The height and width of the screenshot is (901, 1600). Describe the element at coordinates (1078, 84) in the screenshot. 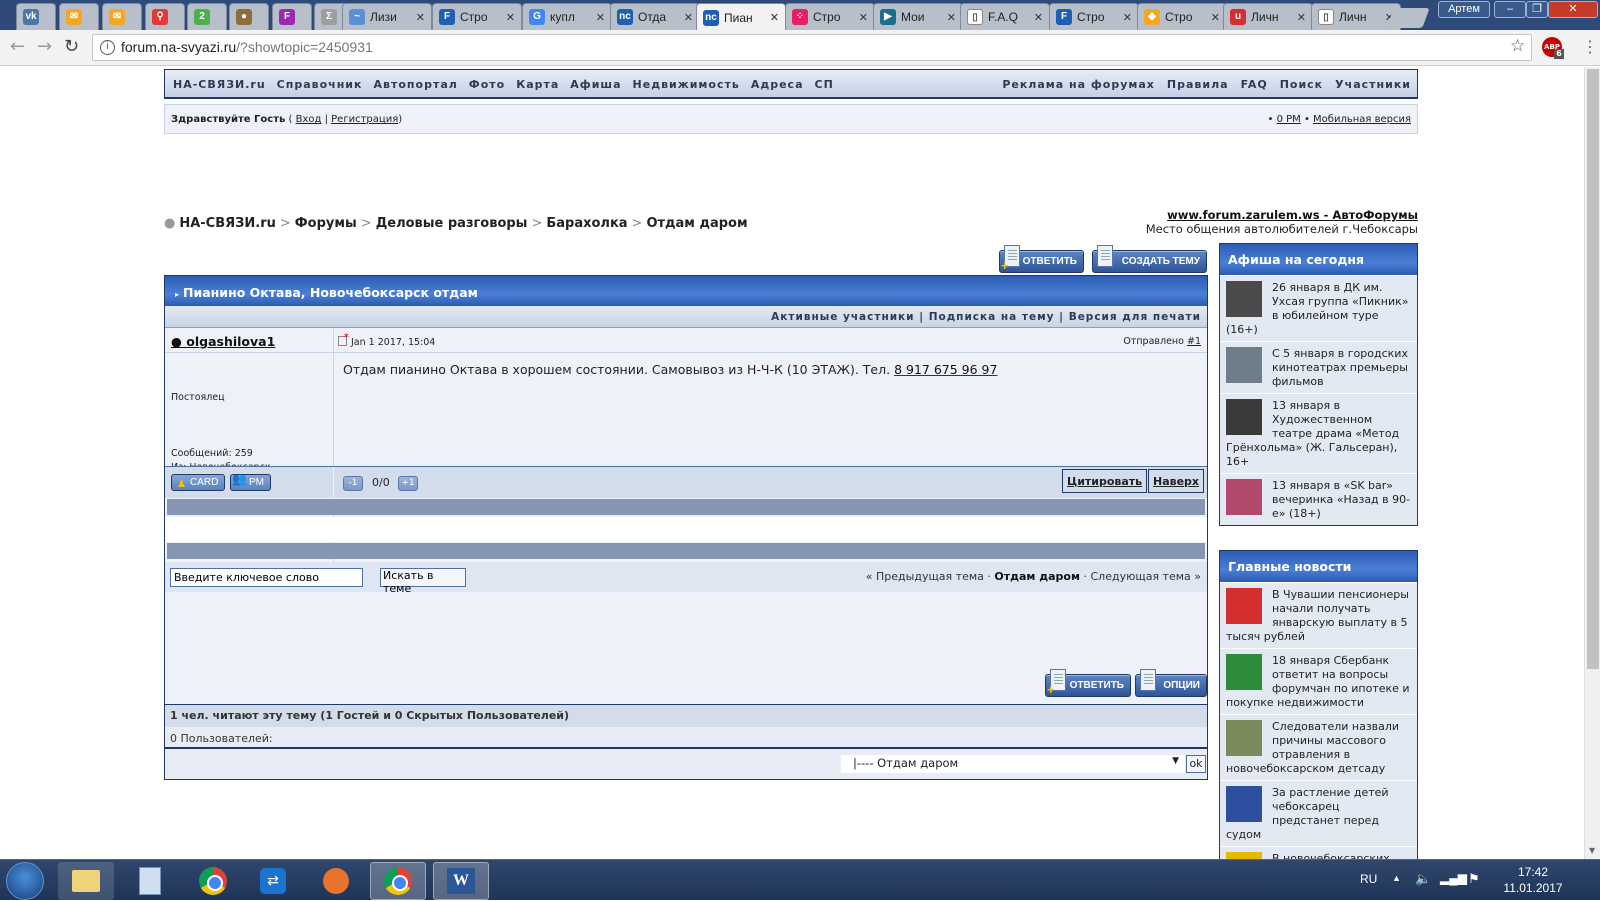

I see `topnav-link: Реклама на форумах` at that location.